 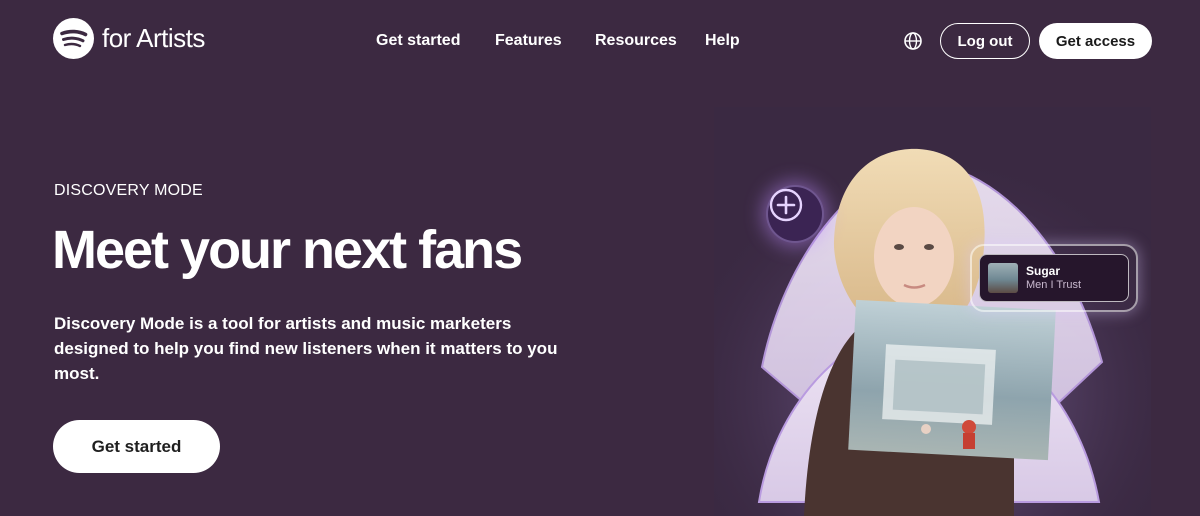 What do you see at coordinates (153, 38) in the screenshot?
I see `logo-text: for Artists` at bounding box center [153, 38].